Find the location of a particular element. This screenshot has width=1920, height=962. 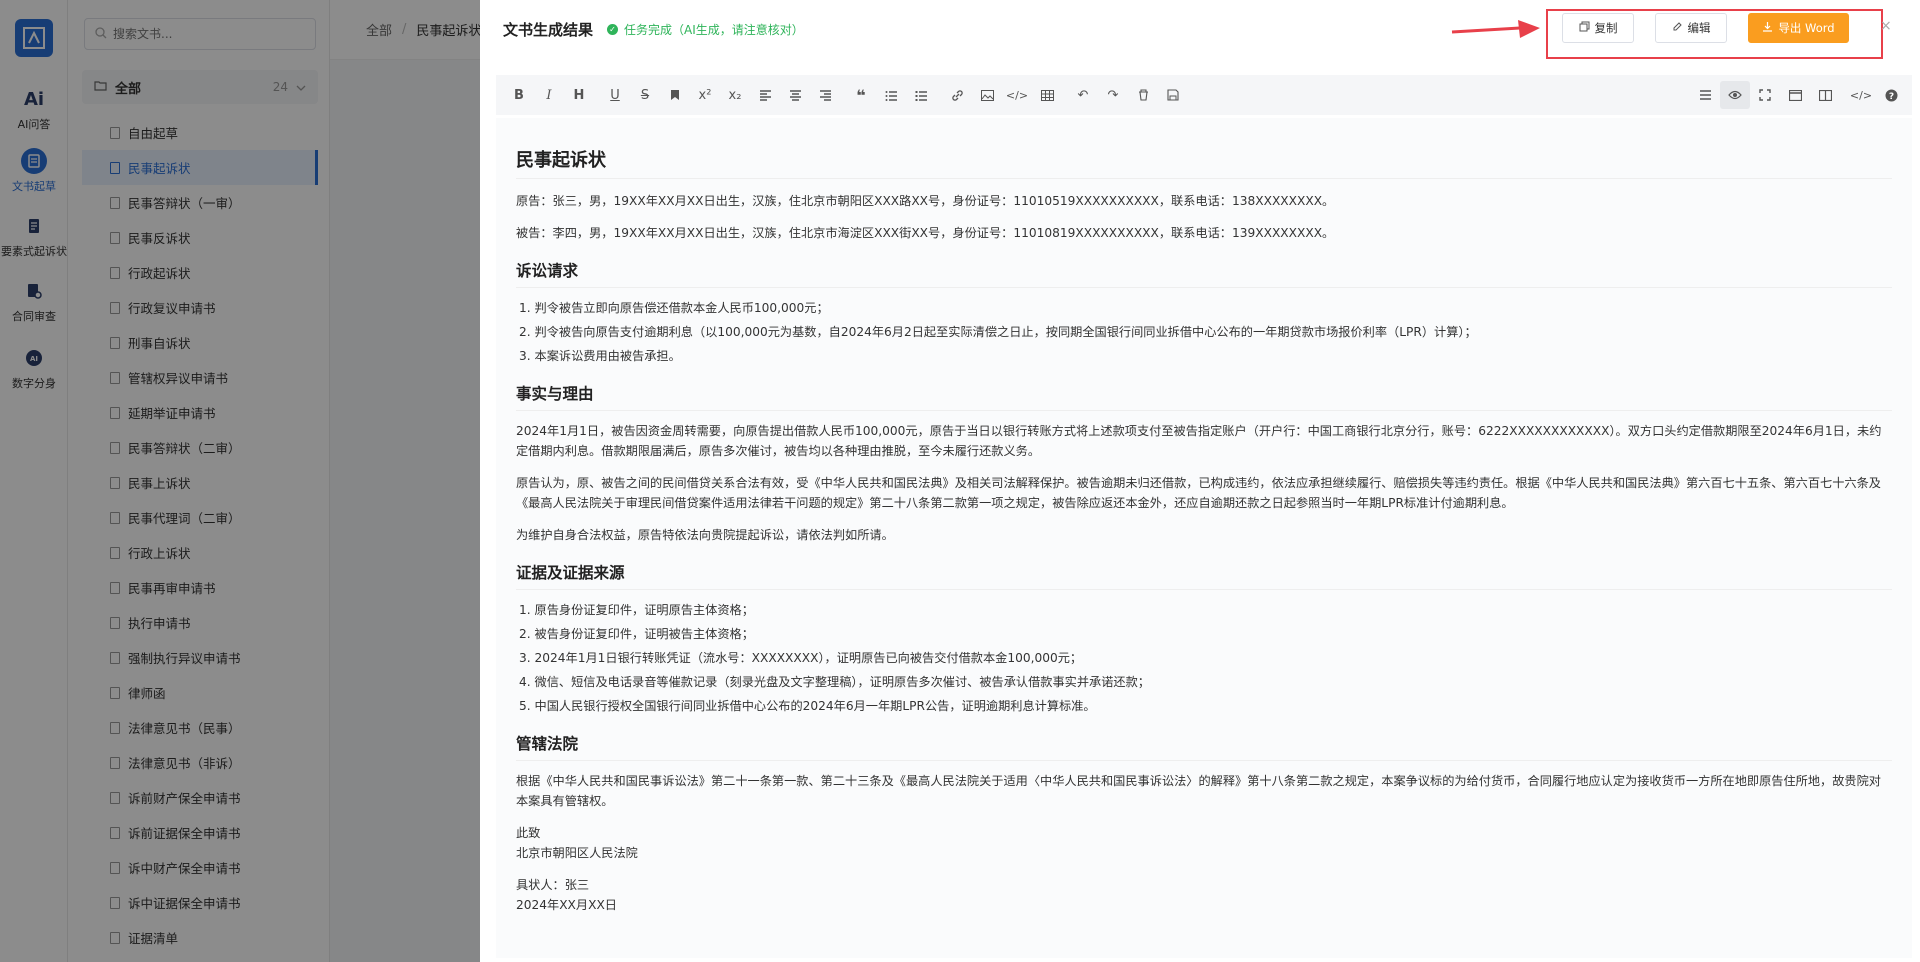

code-icon: </> is located at coordinates (1017, 95).